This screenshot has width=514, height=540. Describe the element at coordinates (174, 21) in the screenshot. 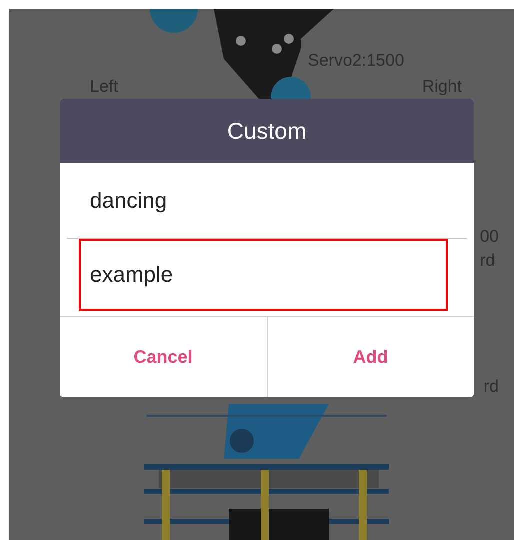

I see `servo-horn-drawing` at that location.